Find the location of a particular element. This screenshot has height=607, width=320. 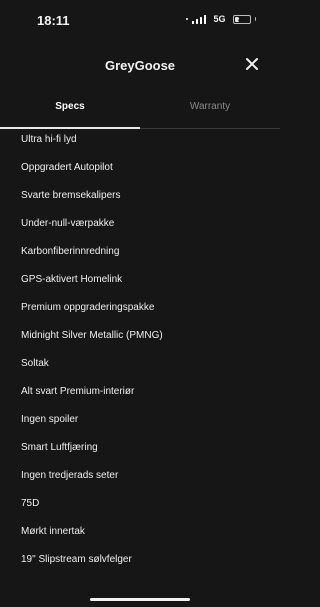

close-icon is located at coordinates (252, 64).